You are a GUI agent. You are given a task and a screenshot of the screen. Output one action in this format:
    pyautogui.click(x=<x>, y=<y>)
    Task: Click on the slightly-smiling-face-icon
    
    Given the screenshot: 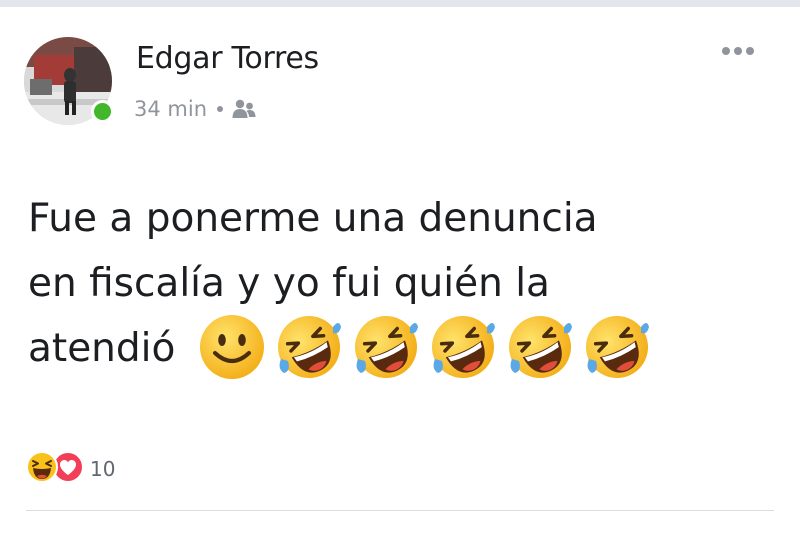 What is the action you would take?
    pyautogui.click(x=232, y=347)
    